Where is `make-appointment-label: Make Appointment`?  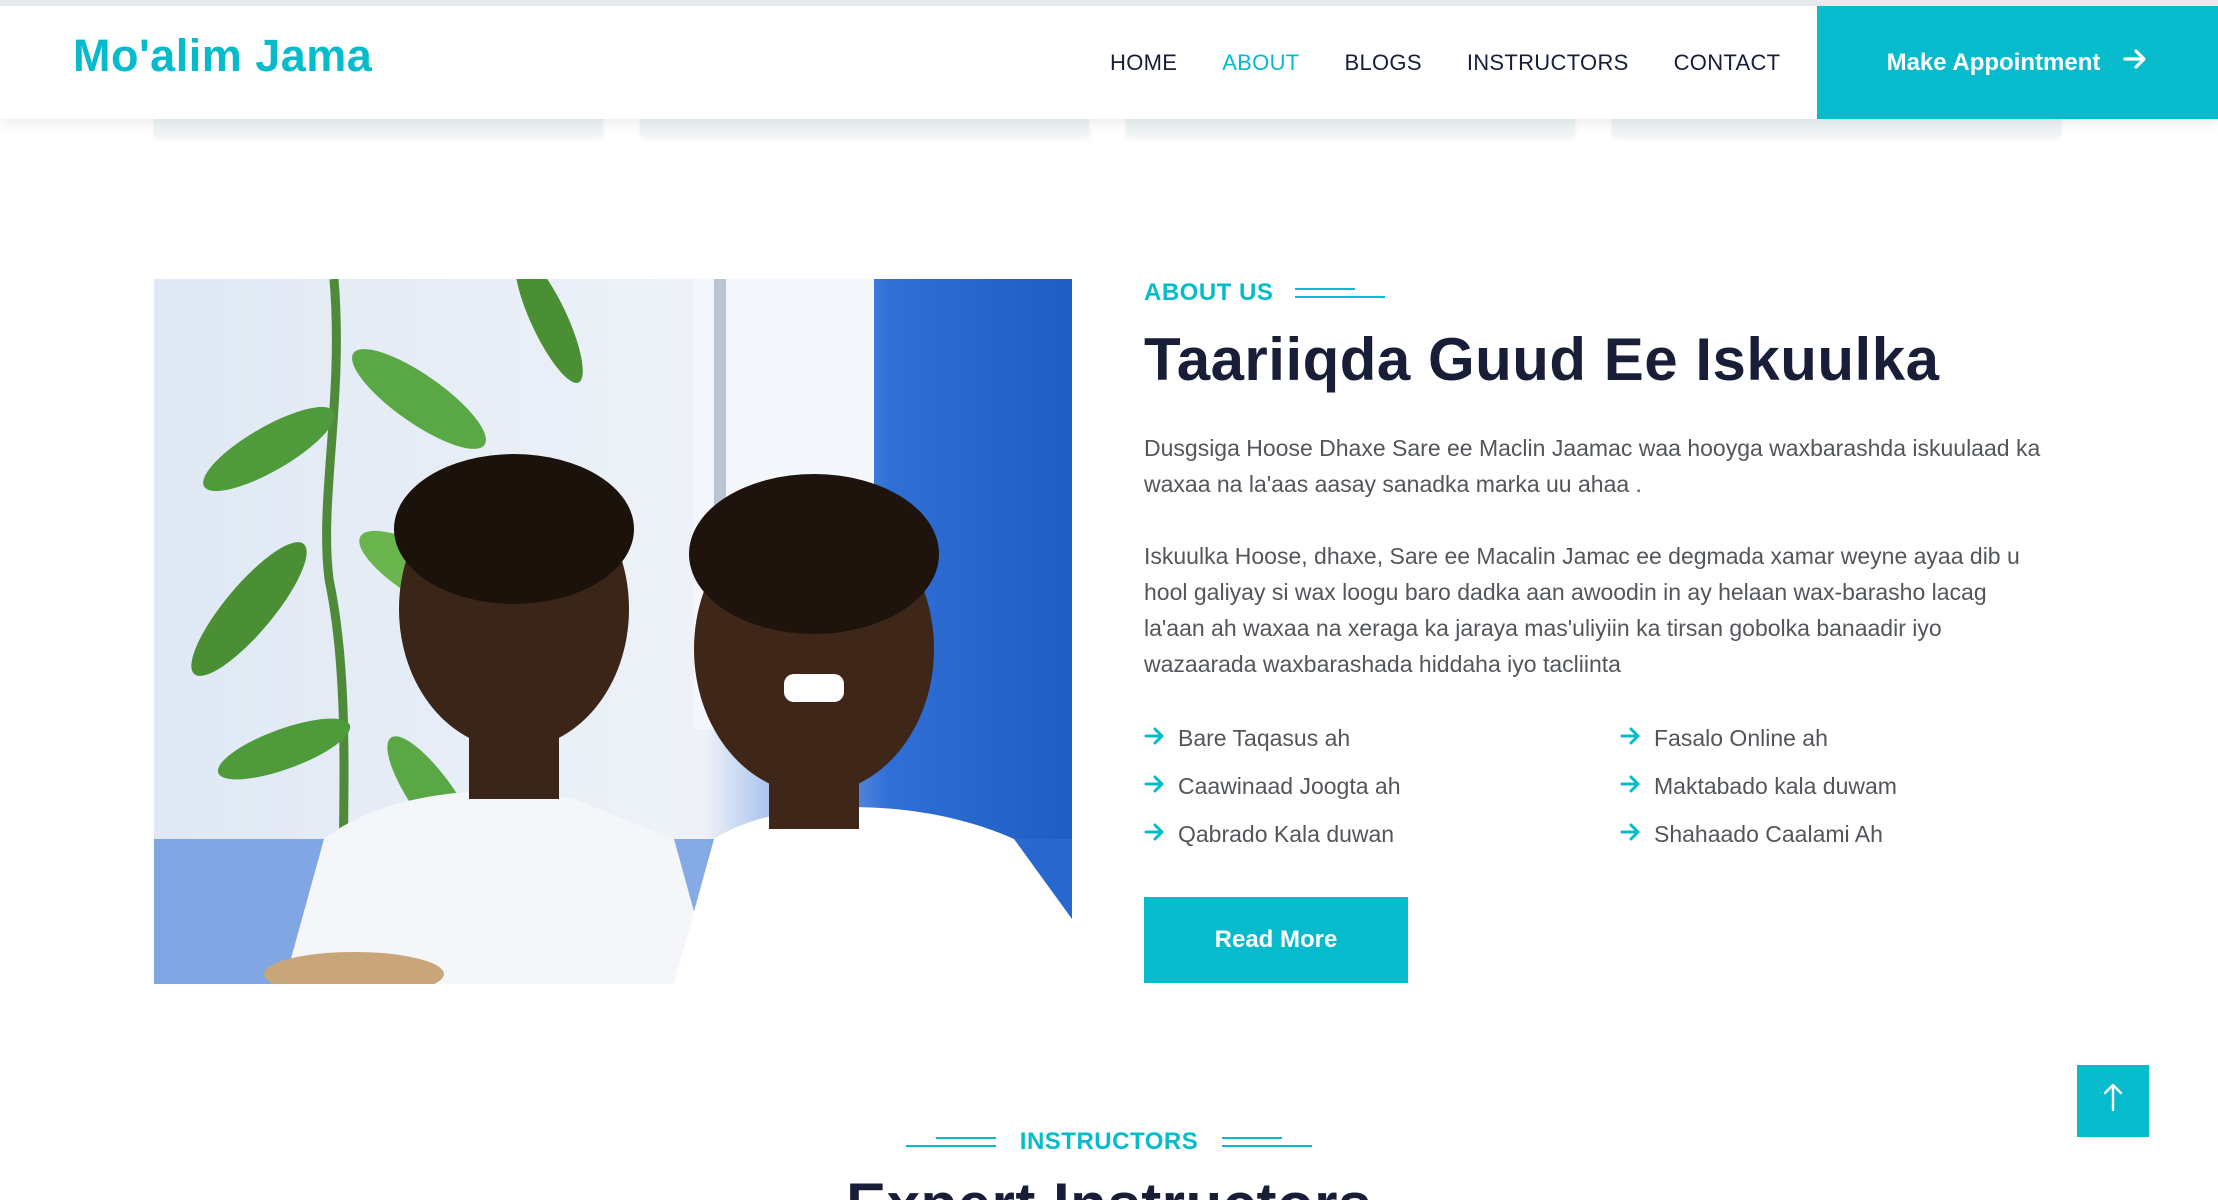 make-appointment-label: Make Appointment is located at coordinates (1993, 62).